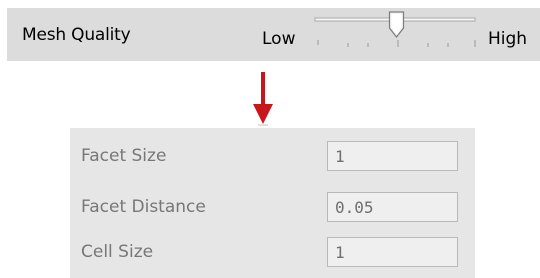  What do you see at coordinates (279, 39) in the screenshot?
I see `slider-low-label: Low` at bounding box center [279, 39].